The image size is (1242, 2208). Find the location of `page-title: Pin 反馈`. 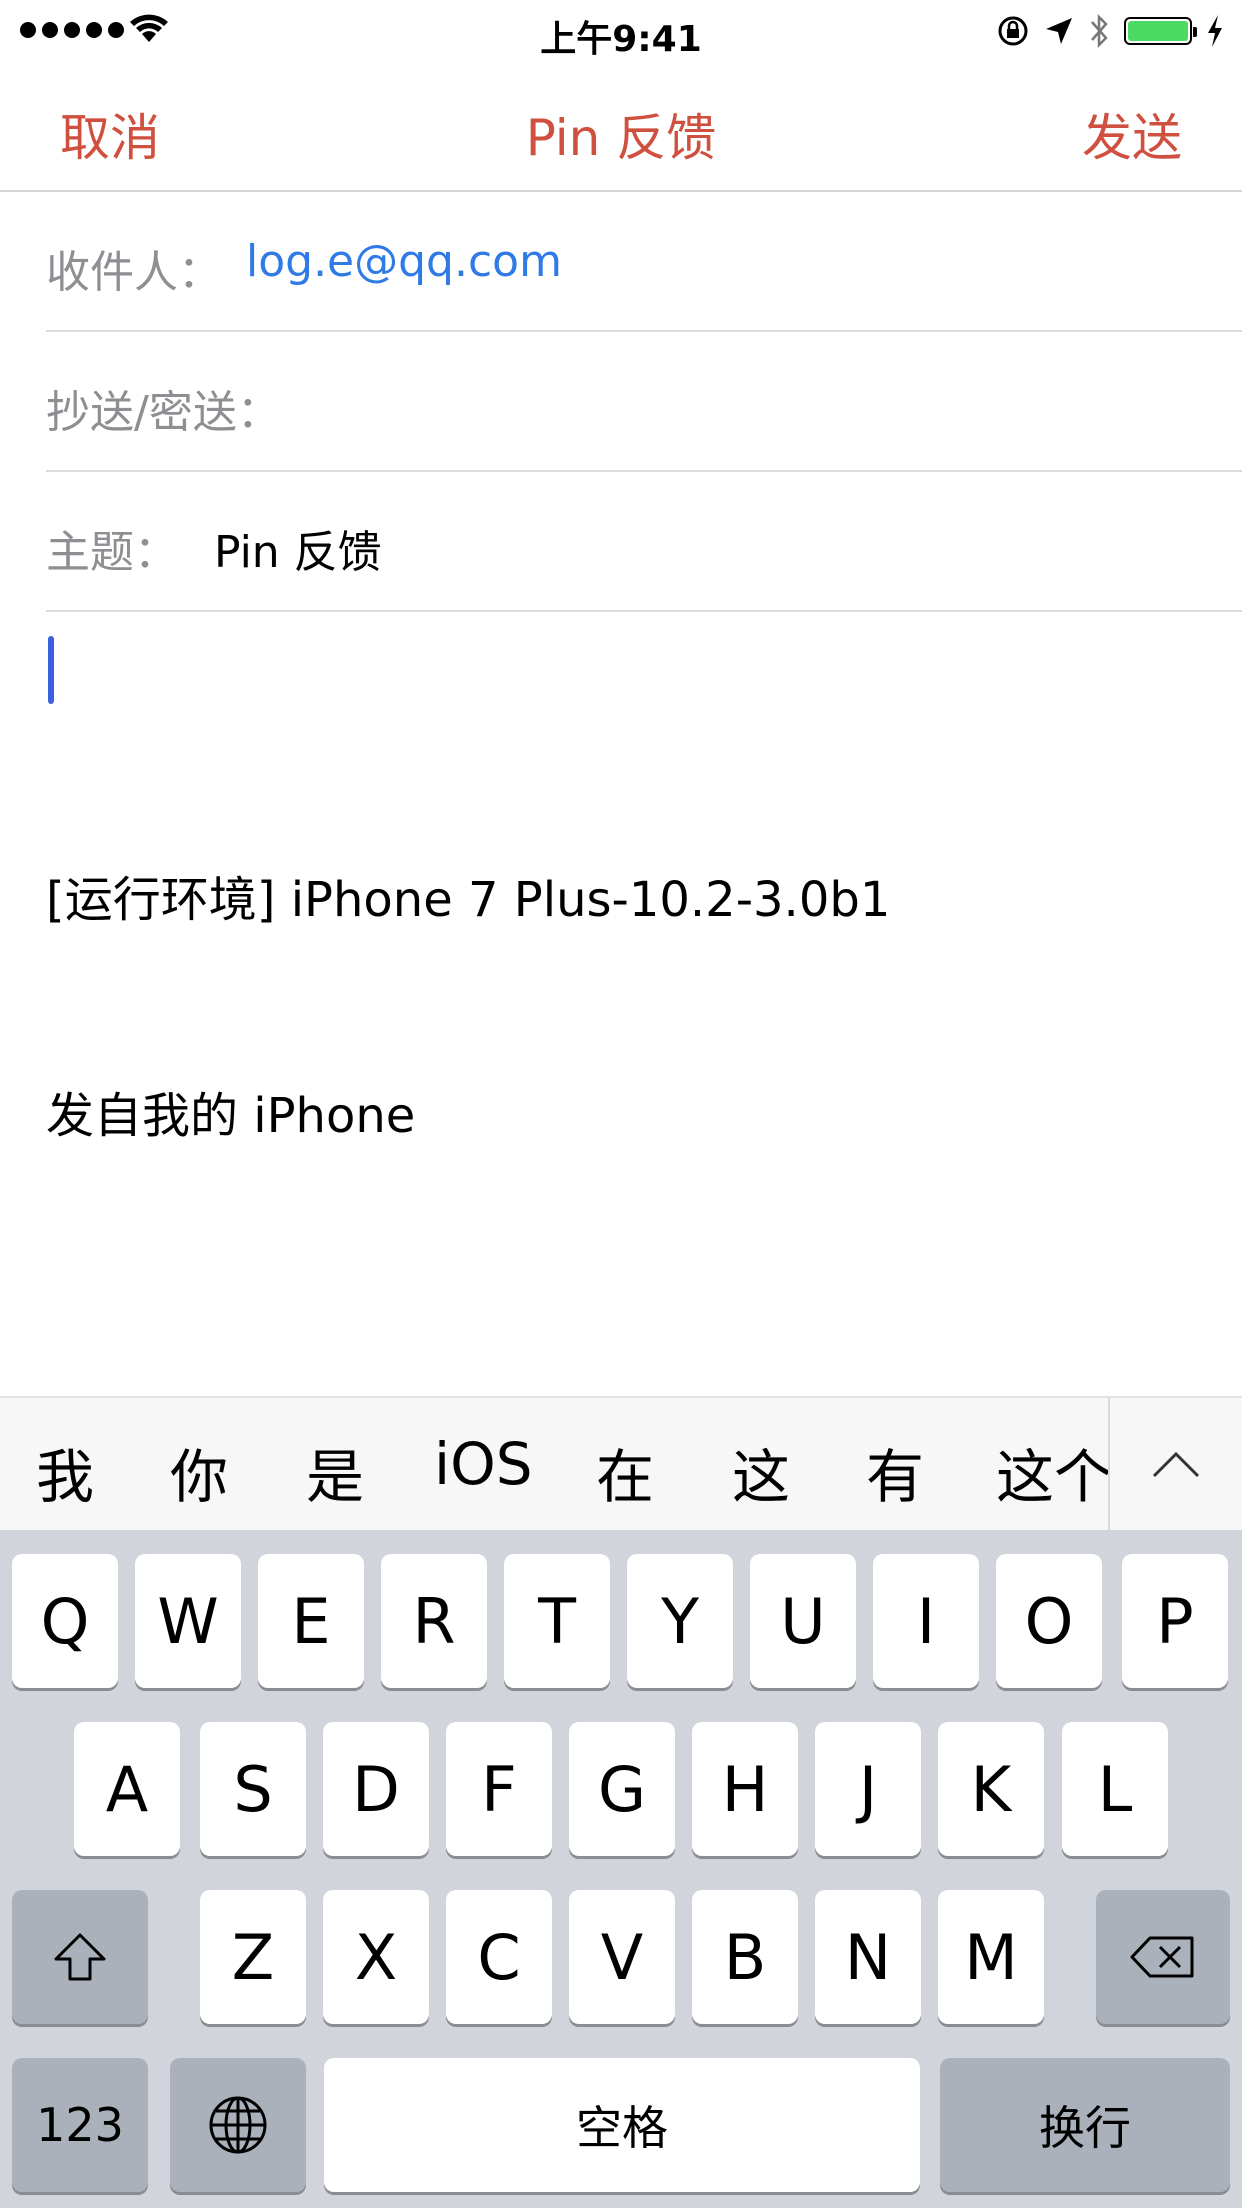

page-title: Pin 反馈 is located at coordinates (621, 138).